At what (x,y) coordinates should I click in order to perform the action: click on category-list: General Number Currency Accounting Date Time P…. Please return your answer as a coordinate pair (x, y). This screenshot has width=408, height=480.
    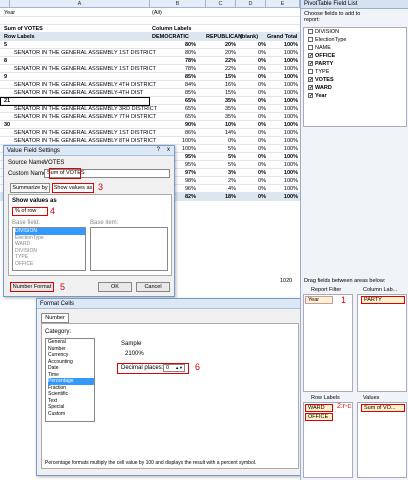
    Looking at the image, I should click on (70, 380).